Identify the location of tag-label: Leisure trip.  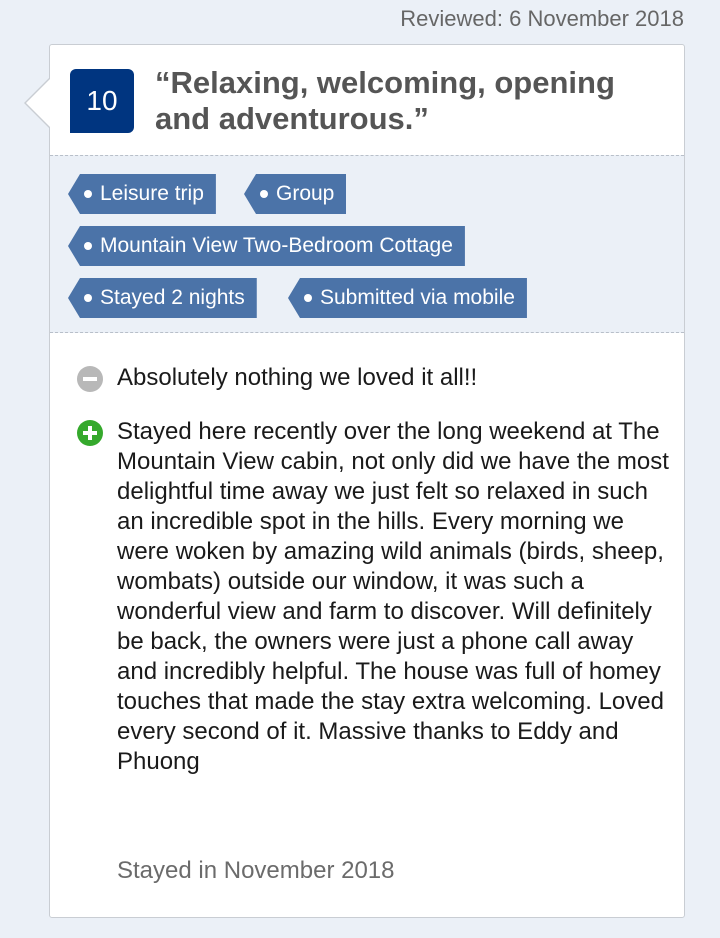
(152, 193).